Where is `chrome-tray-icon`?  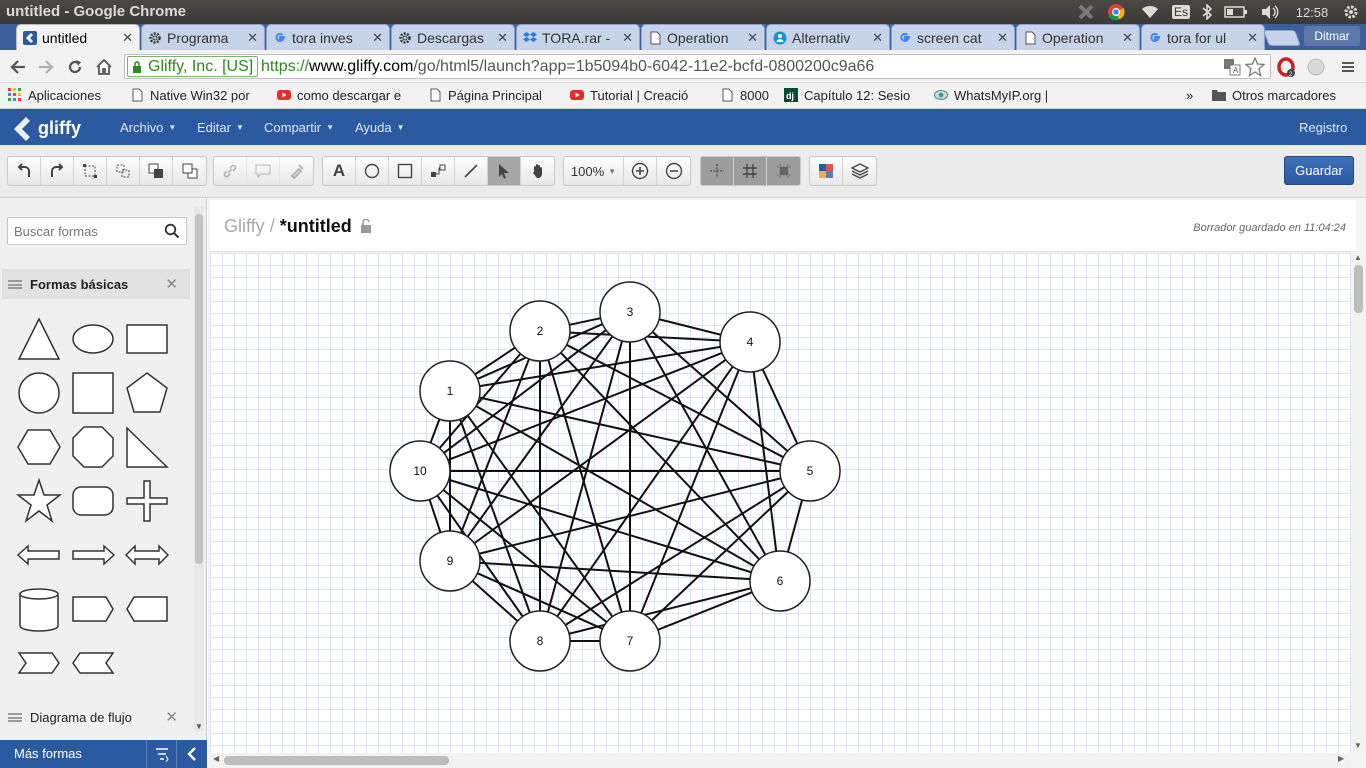 chrome-tray-icon is located at coordinates (1116, 12).